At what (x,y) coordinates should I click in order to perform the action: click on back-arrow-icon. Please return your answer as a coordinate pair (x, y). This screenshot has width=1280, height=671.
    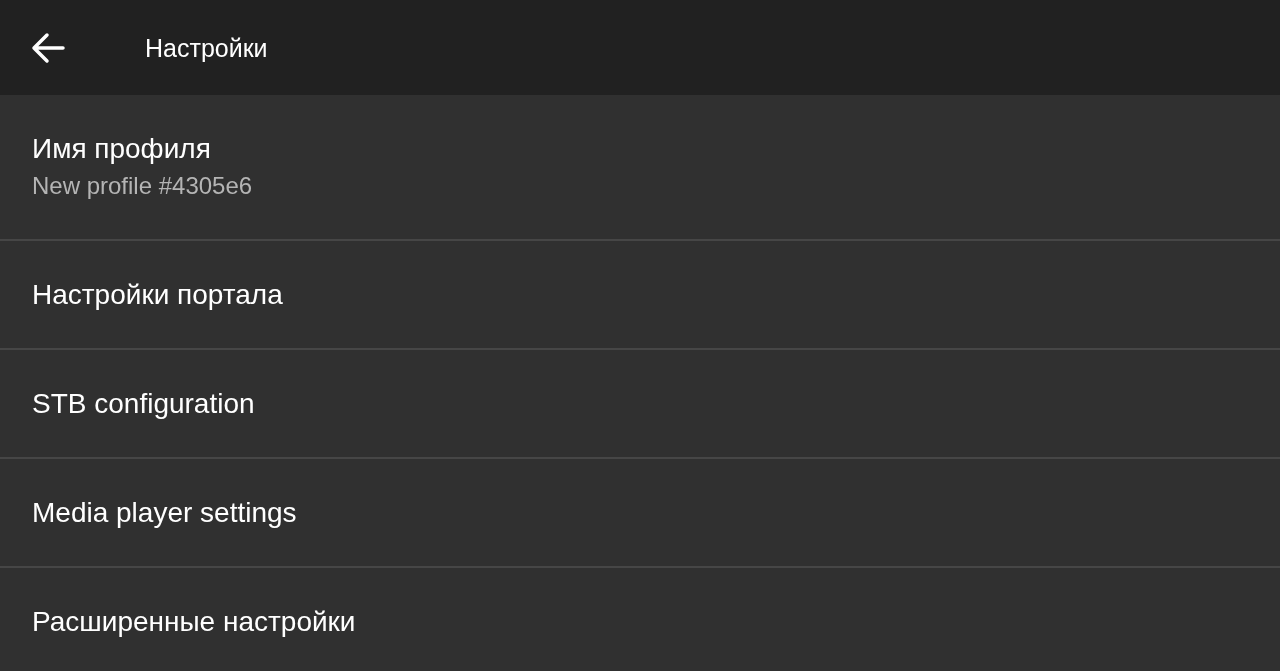
    Looking at the image, I should click on (48, 47).